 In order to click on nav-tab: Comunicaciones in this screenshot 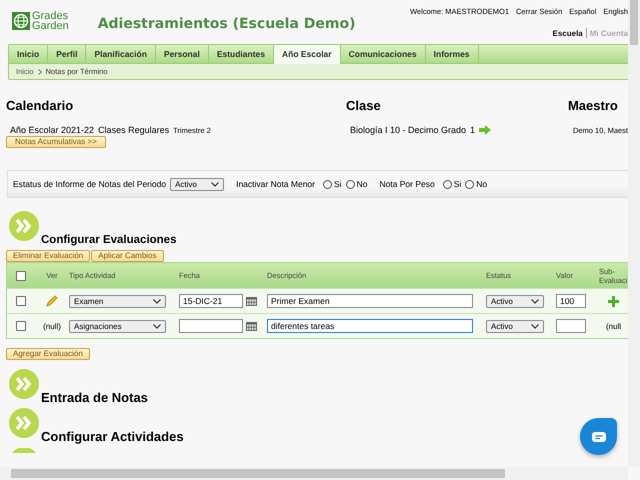, I will do `click(383, 54)`.